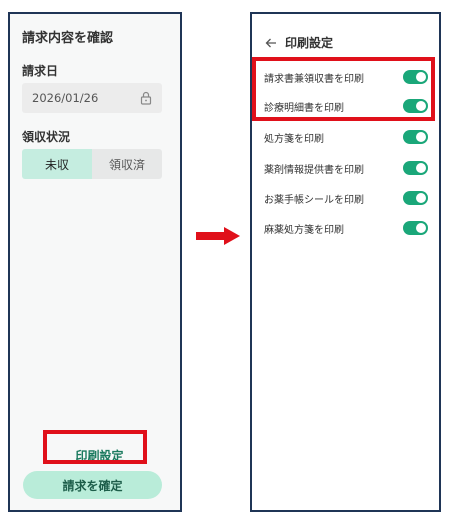 The width and height of the screenshot is (449, 519). I want to click on confirm-billing-button: 請求を確定, so click(92, 485).